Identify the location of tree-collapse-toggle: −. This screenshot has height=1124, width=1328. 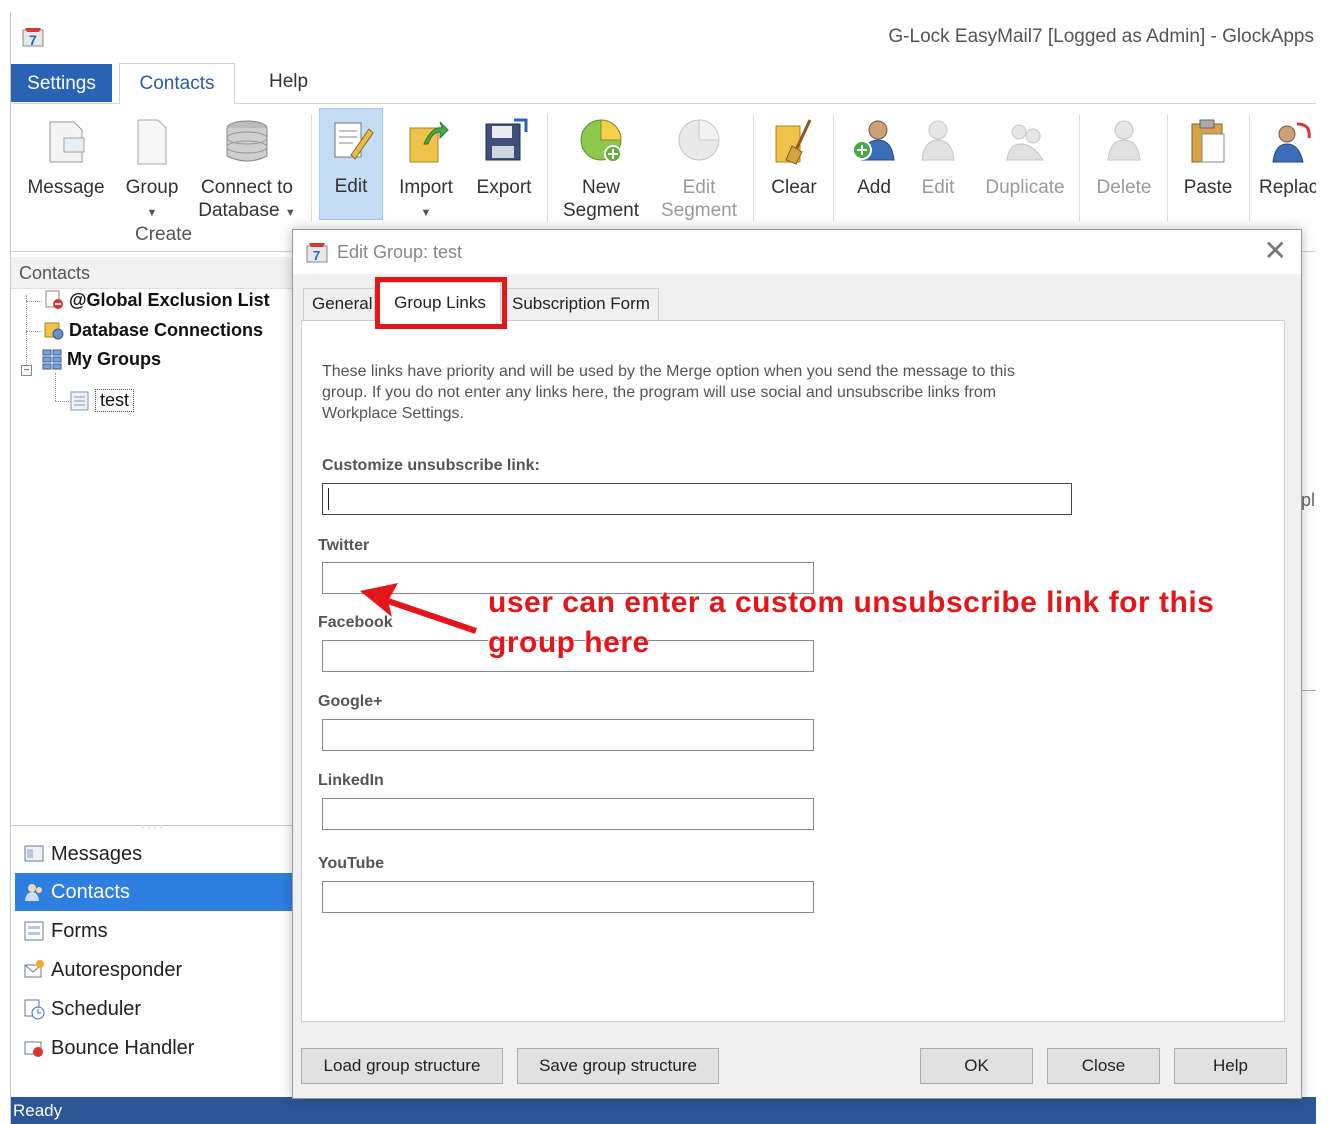
(26, 370).